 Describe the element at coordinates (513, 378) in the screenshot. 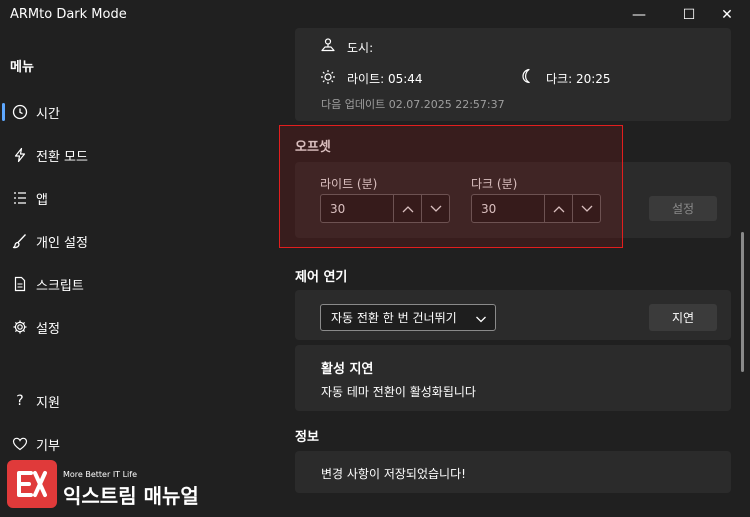

I see `active-delay-card` at that location.